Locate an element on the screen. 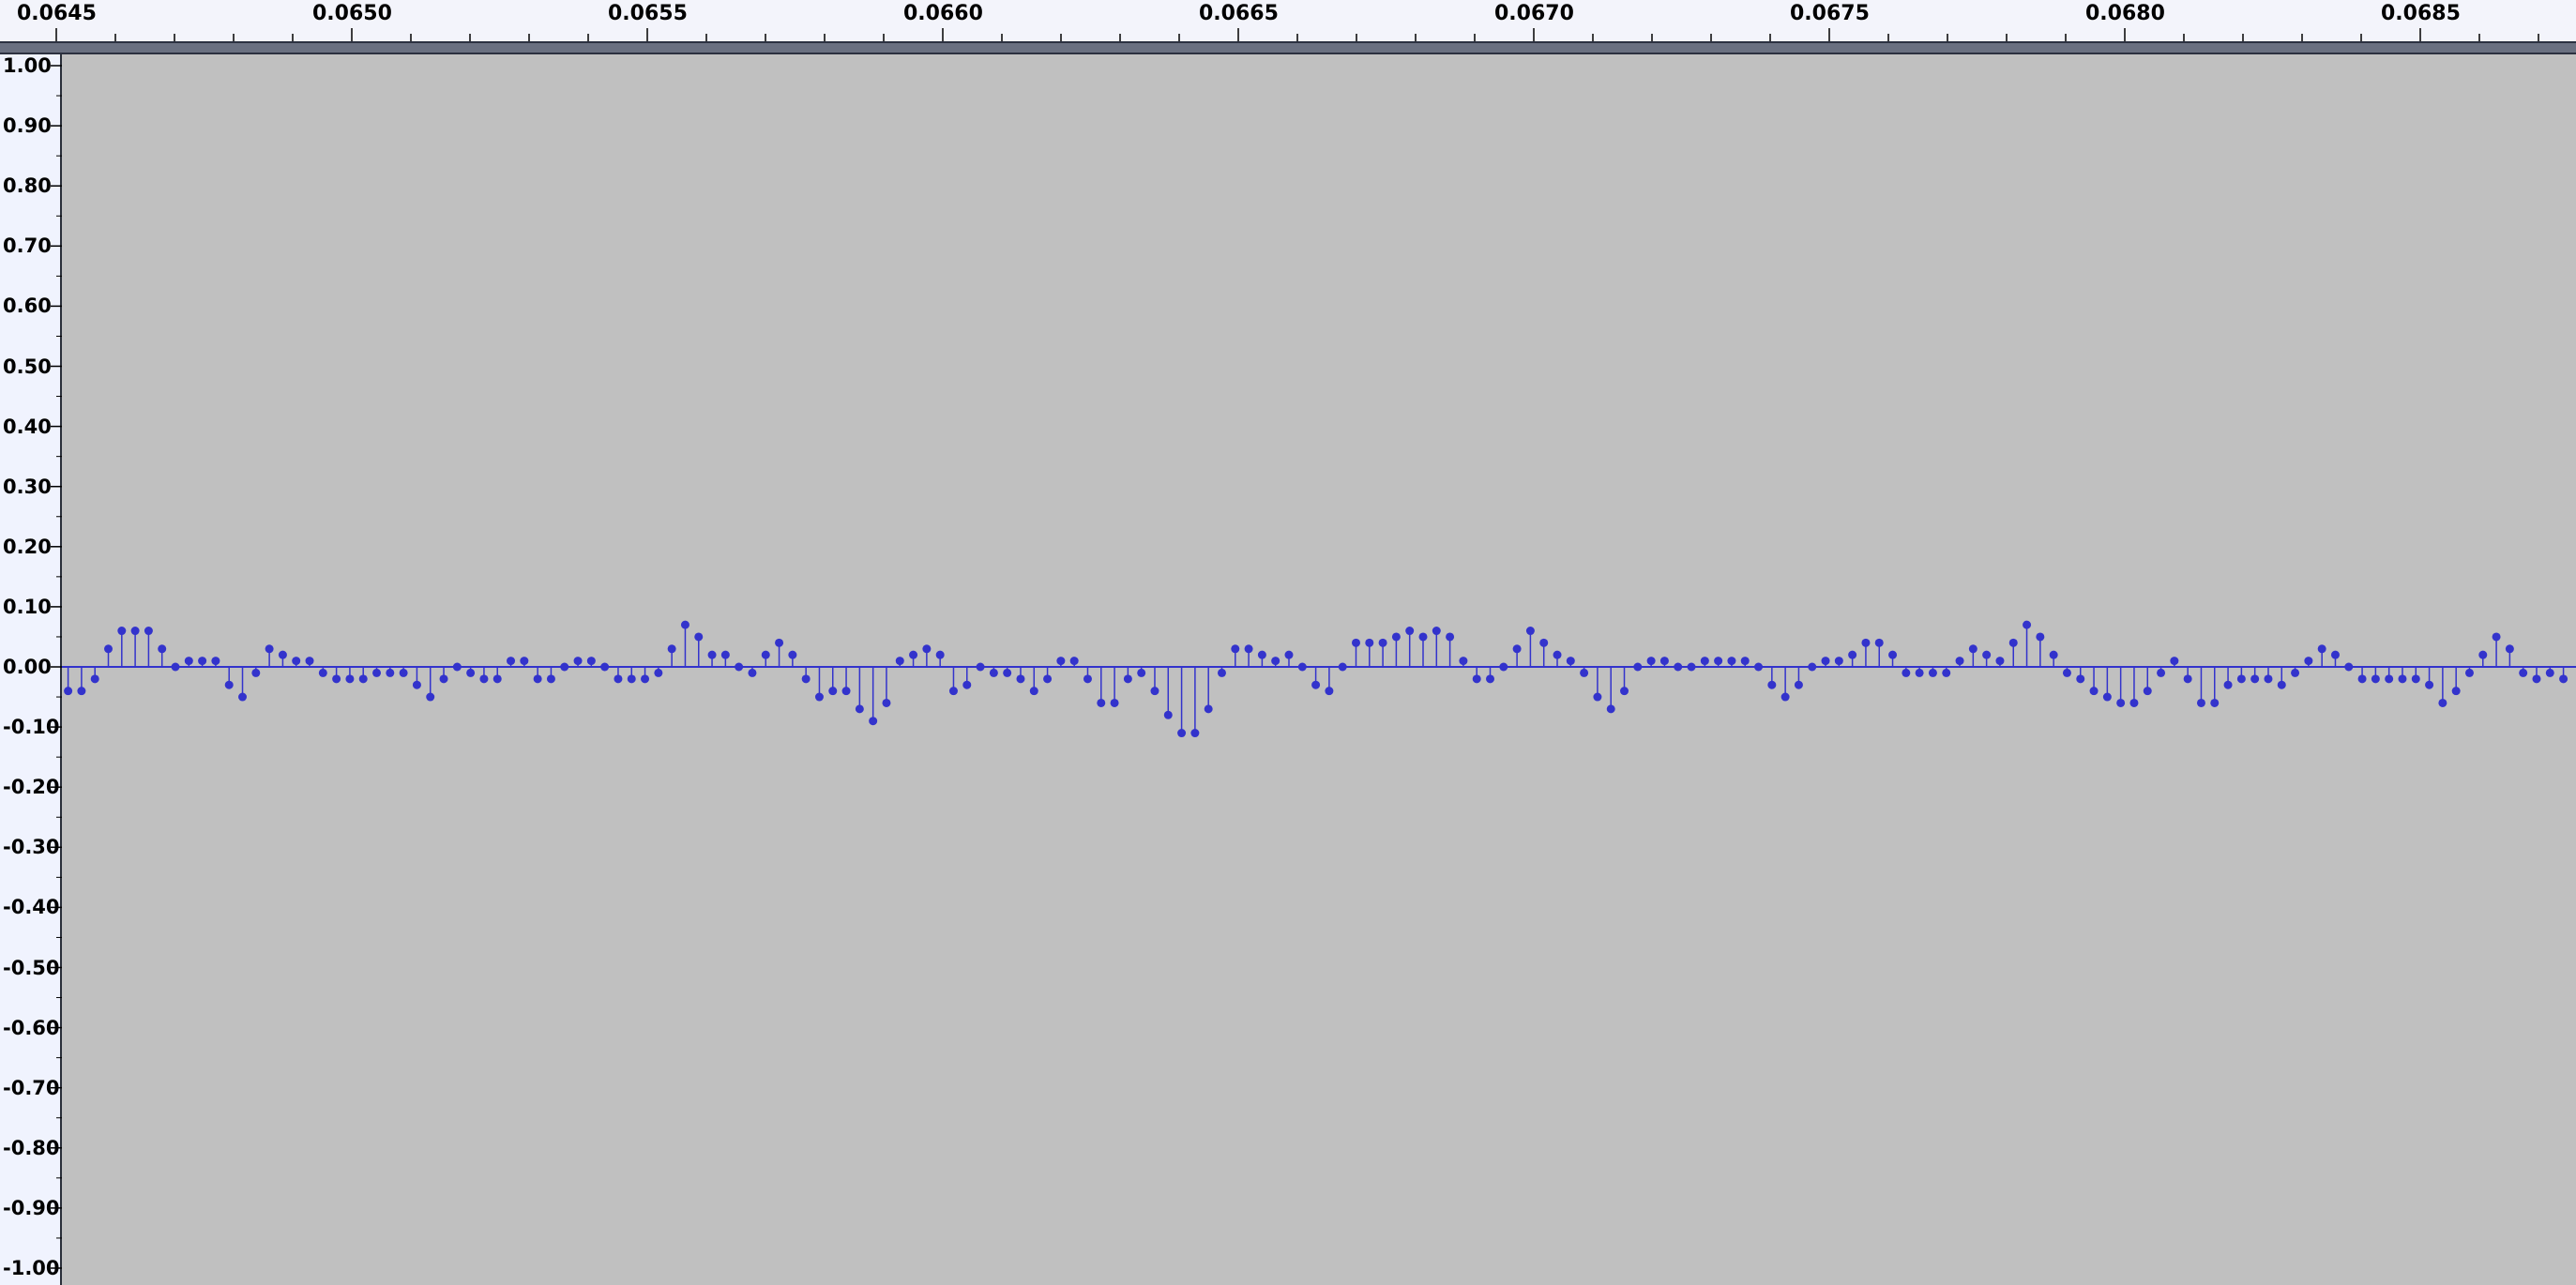  timeline-selection-band is located at coordinates (1288, 47).